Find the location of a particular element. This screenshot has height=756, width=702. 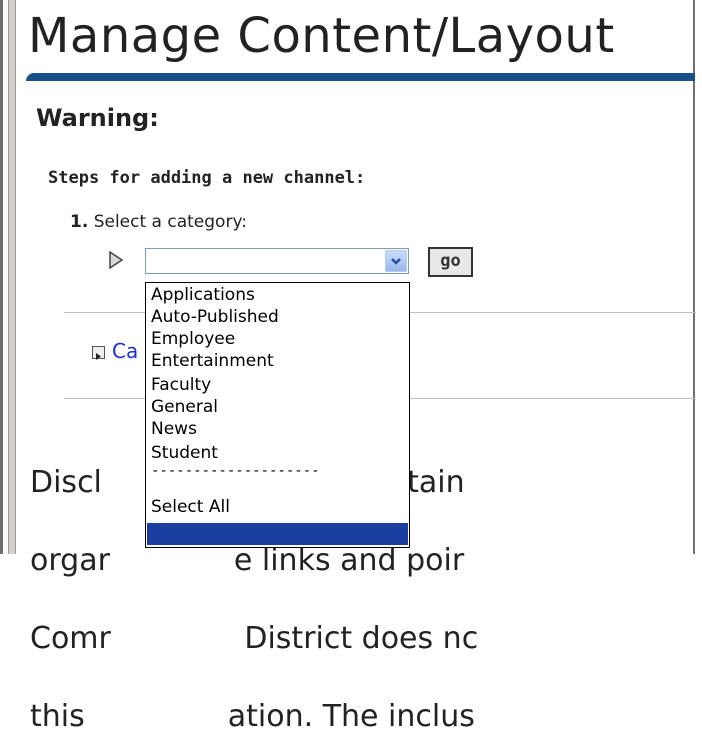

go-button: go is located at coordinates (450, 262).